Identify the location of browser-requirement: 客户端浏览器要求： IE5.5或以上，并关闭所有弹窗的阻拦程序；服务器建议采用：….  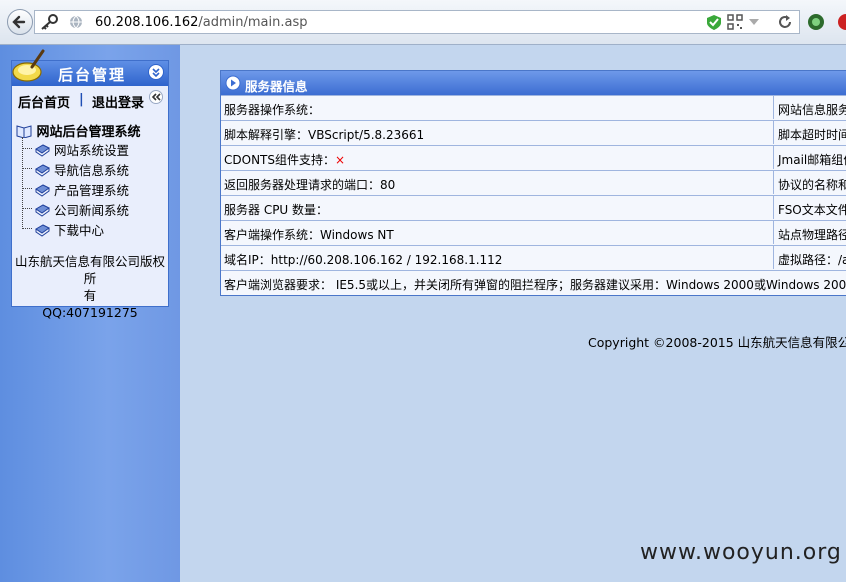
(535, 285).